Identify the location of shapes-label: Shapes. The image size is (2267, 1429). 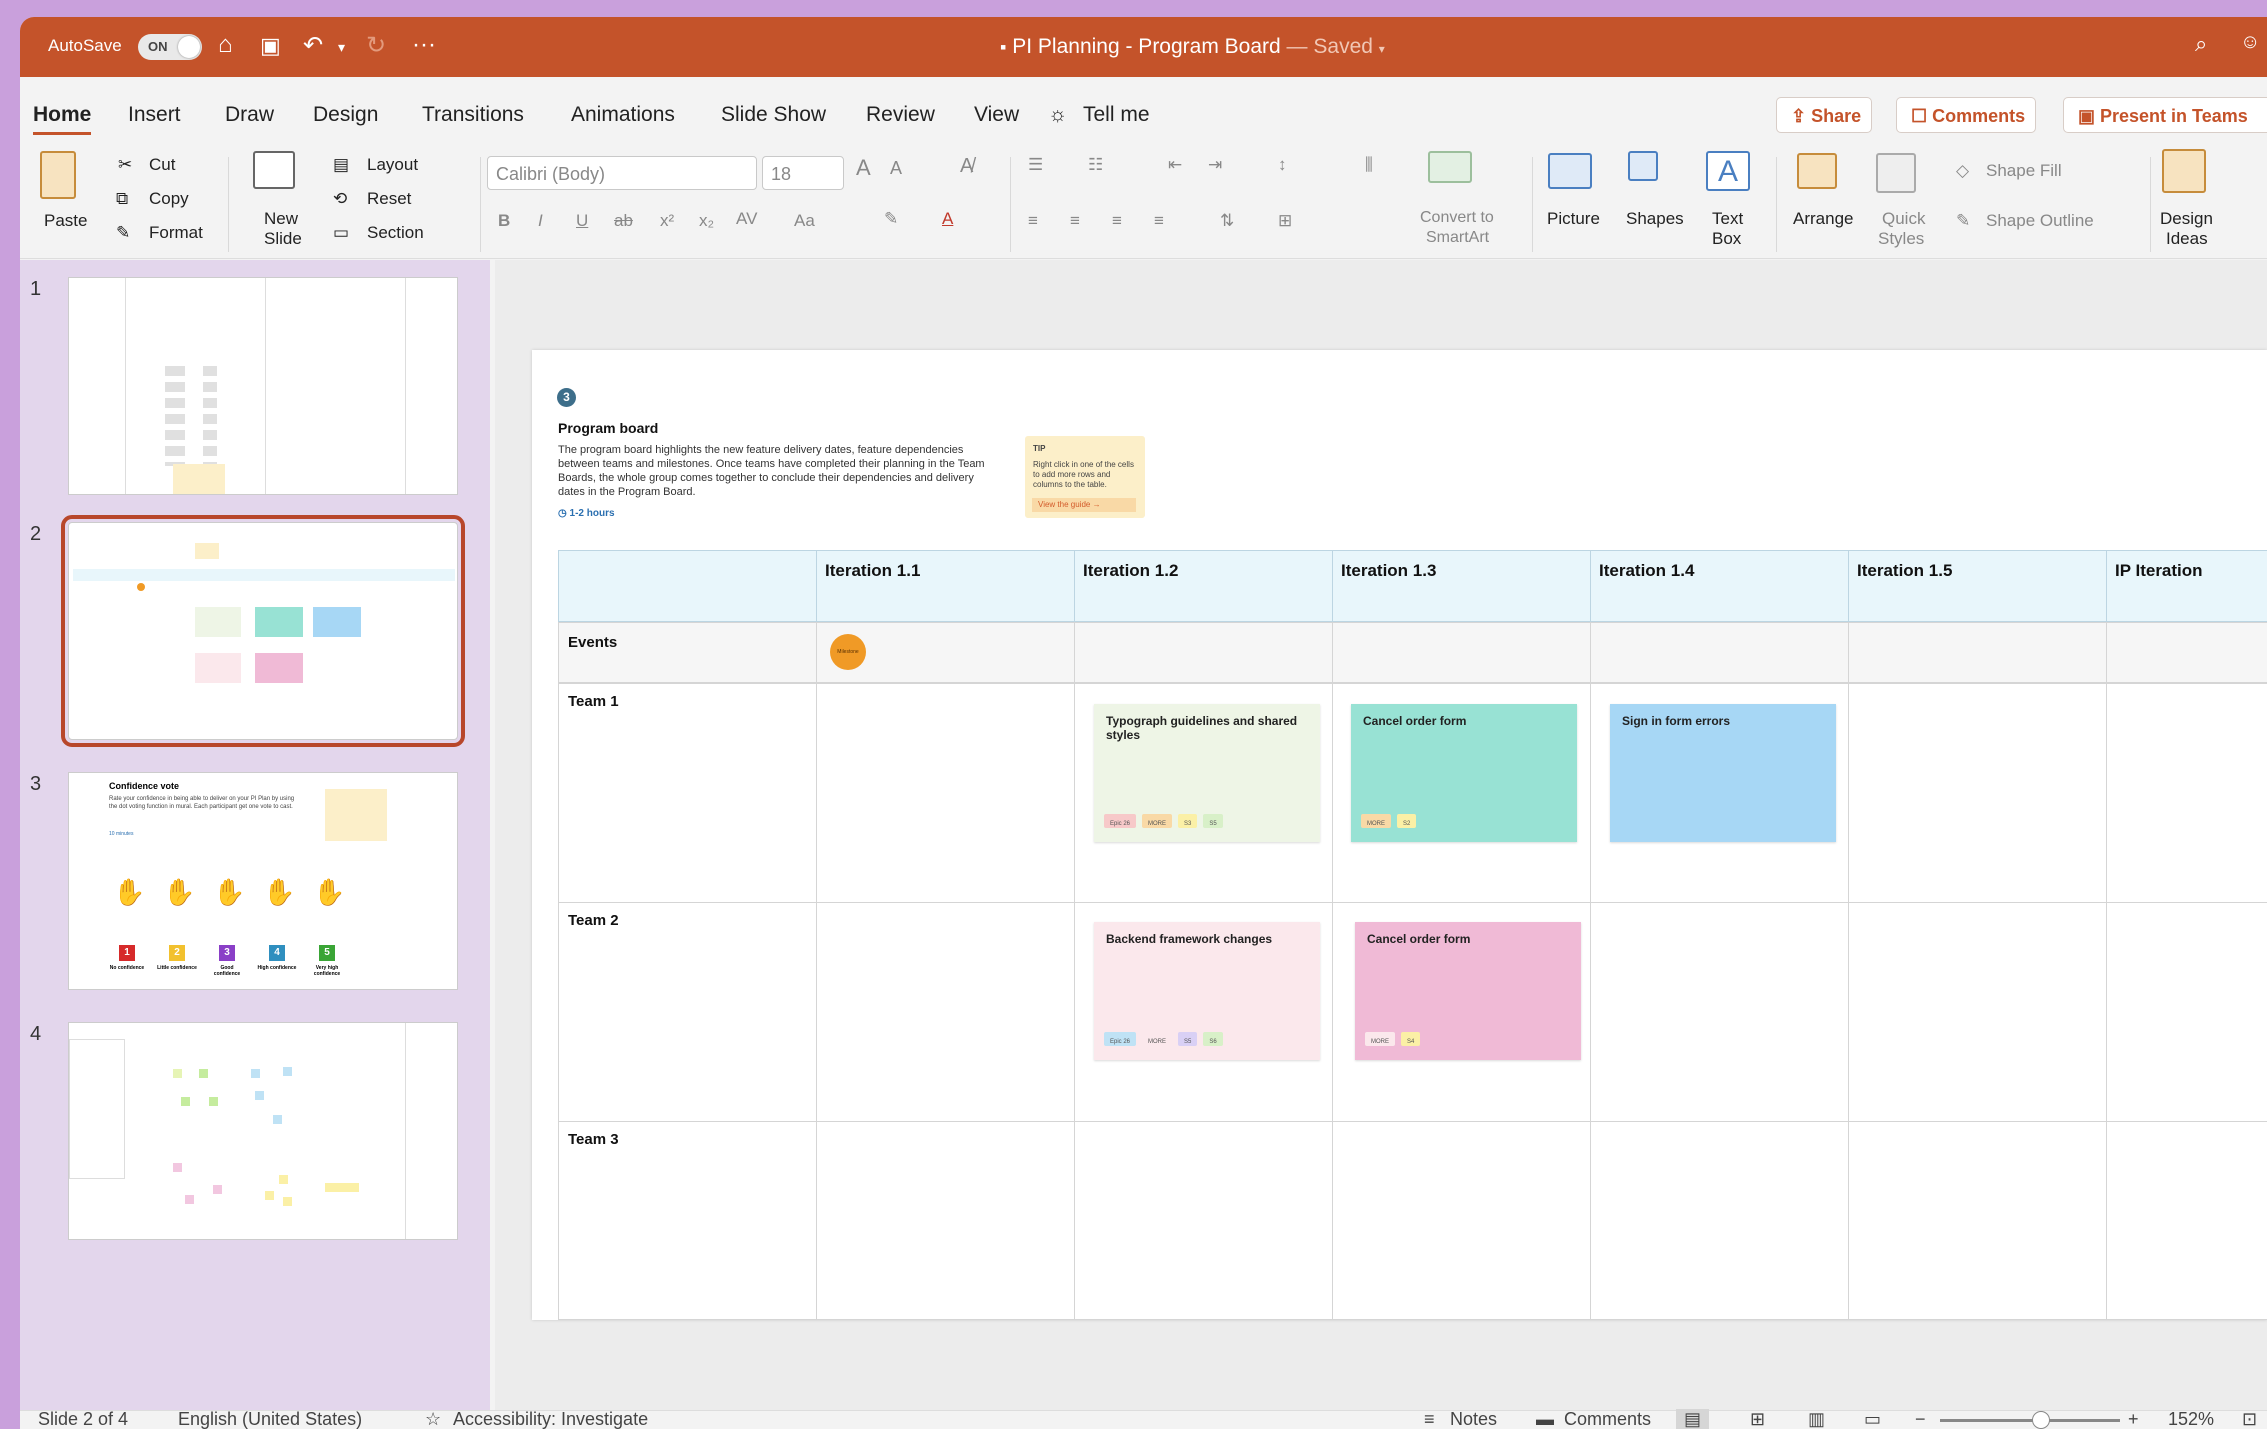
(1655, 219).